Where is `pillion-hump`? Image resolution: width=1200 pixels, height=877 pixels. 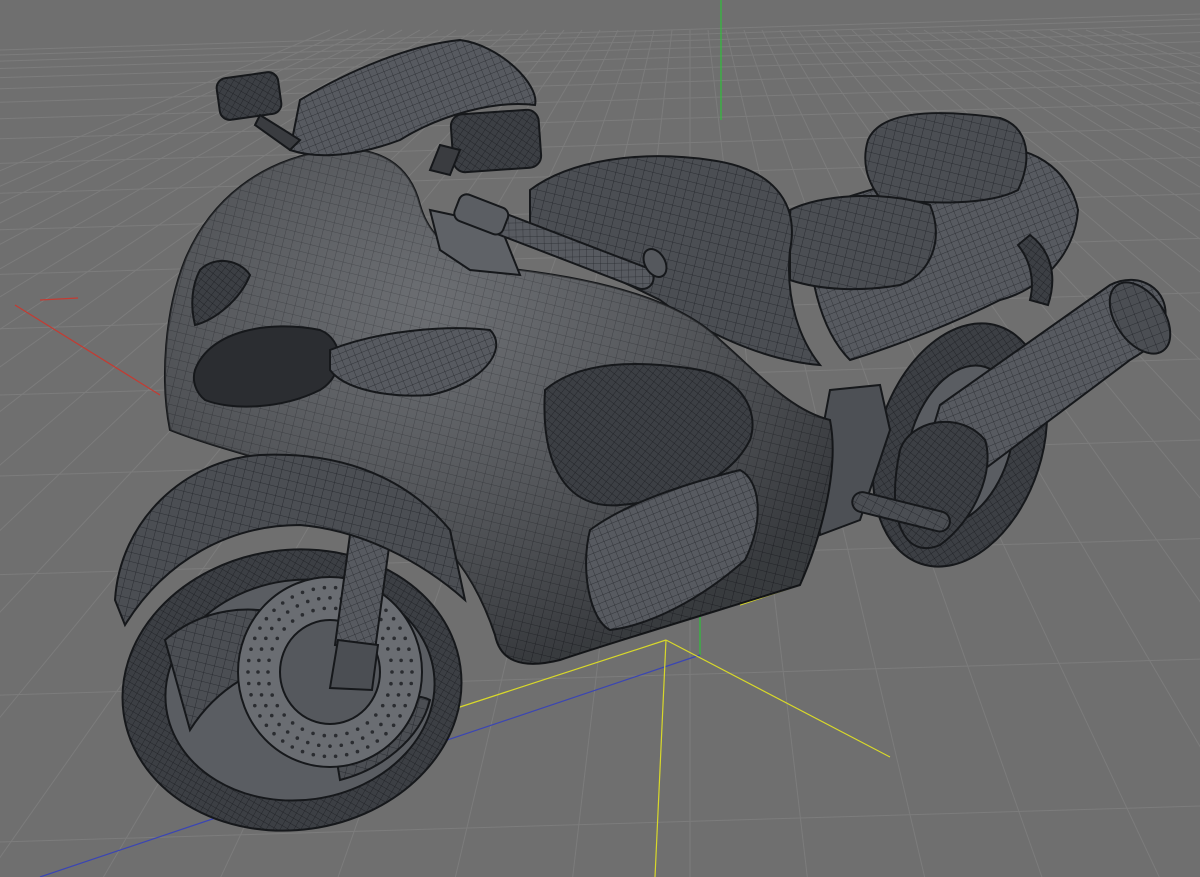 pillion-hump is located at coordinates (946, 158).